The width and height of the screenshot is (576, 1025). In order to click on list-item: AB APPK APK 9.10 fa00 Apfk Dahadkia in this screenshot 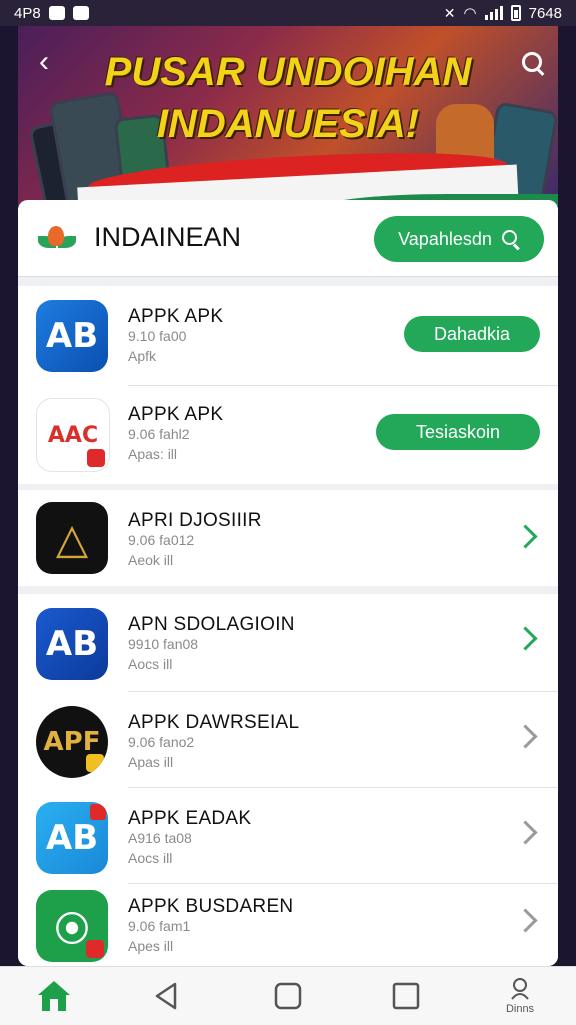, I will do `click(288, 336)`.